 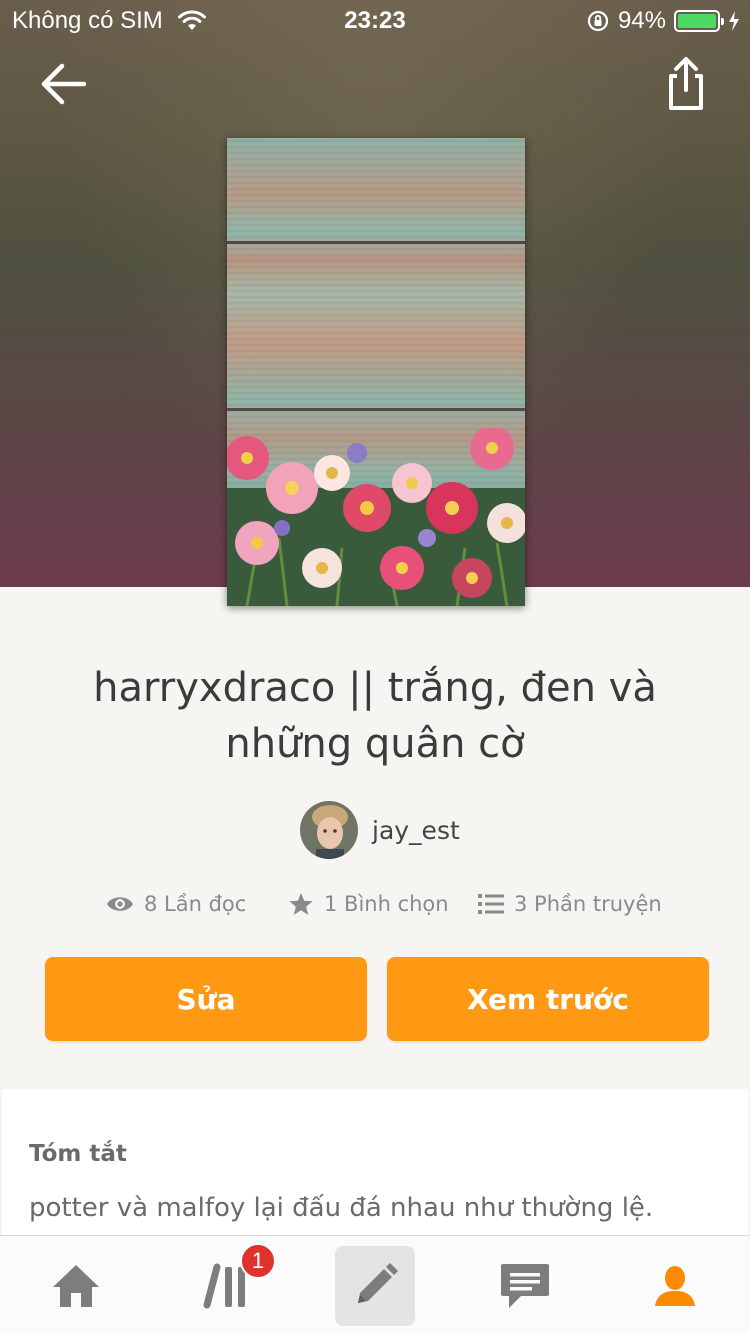 I want to click on story-stats: 8 Lần đọc 1 Bình chọn 3 Phần truyện, so click(x=375, y=910).